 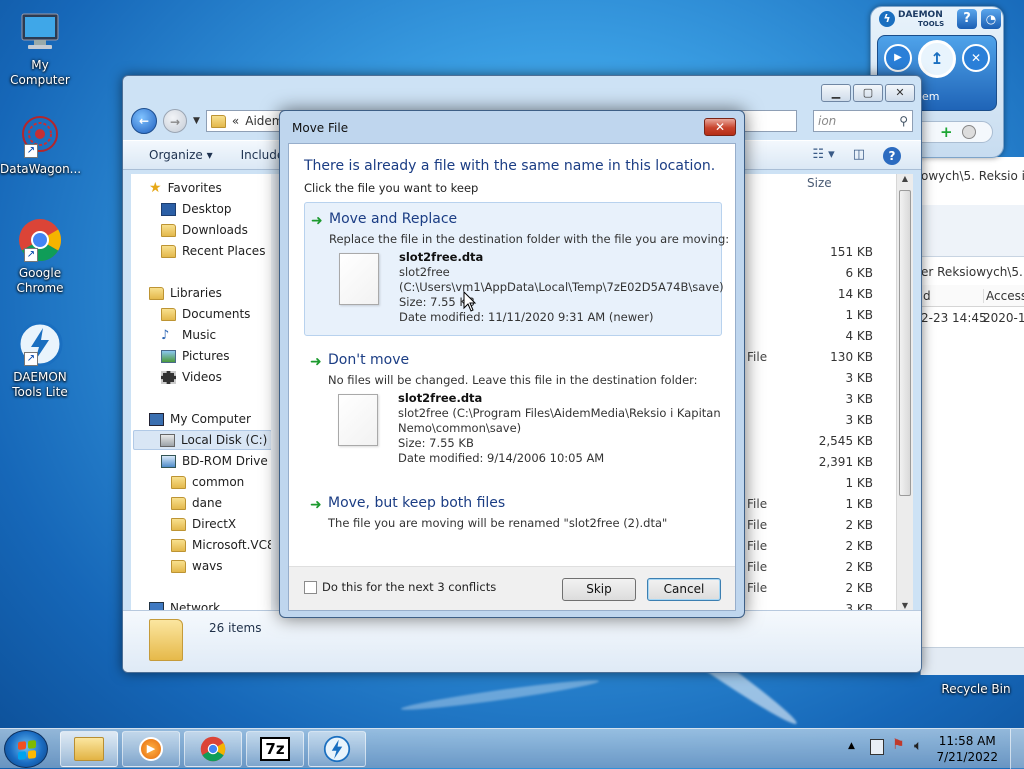 I want to click on skip-button: Skip, so click(x=599, y=589).